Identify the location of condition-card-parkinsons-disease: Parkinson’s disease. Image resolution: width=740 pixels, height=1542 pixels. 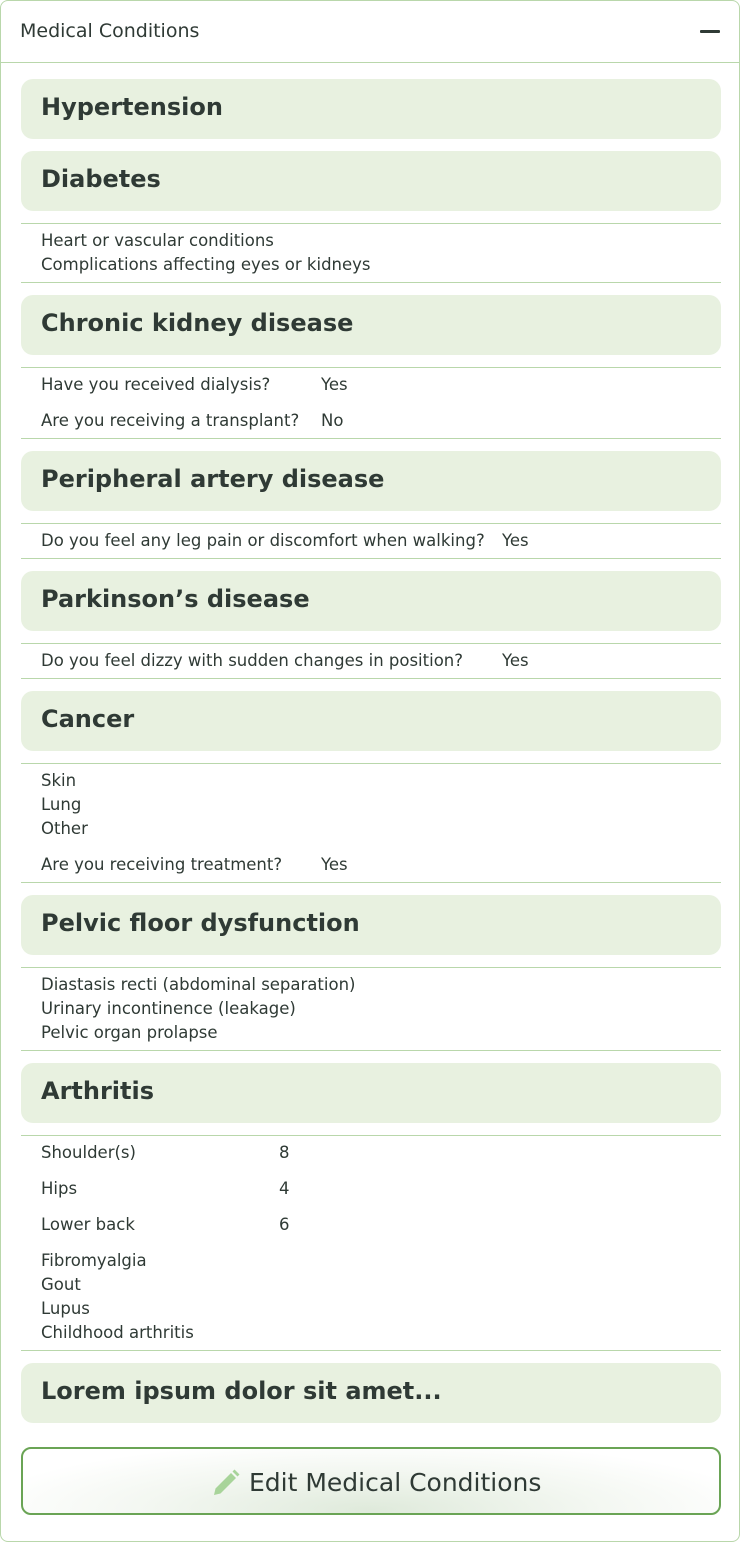
(371, 601).